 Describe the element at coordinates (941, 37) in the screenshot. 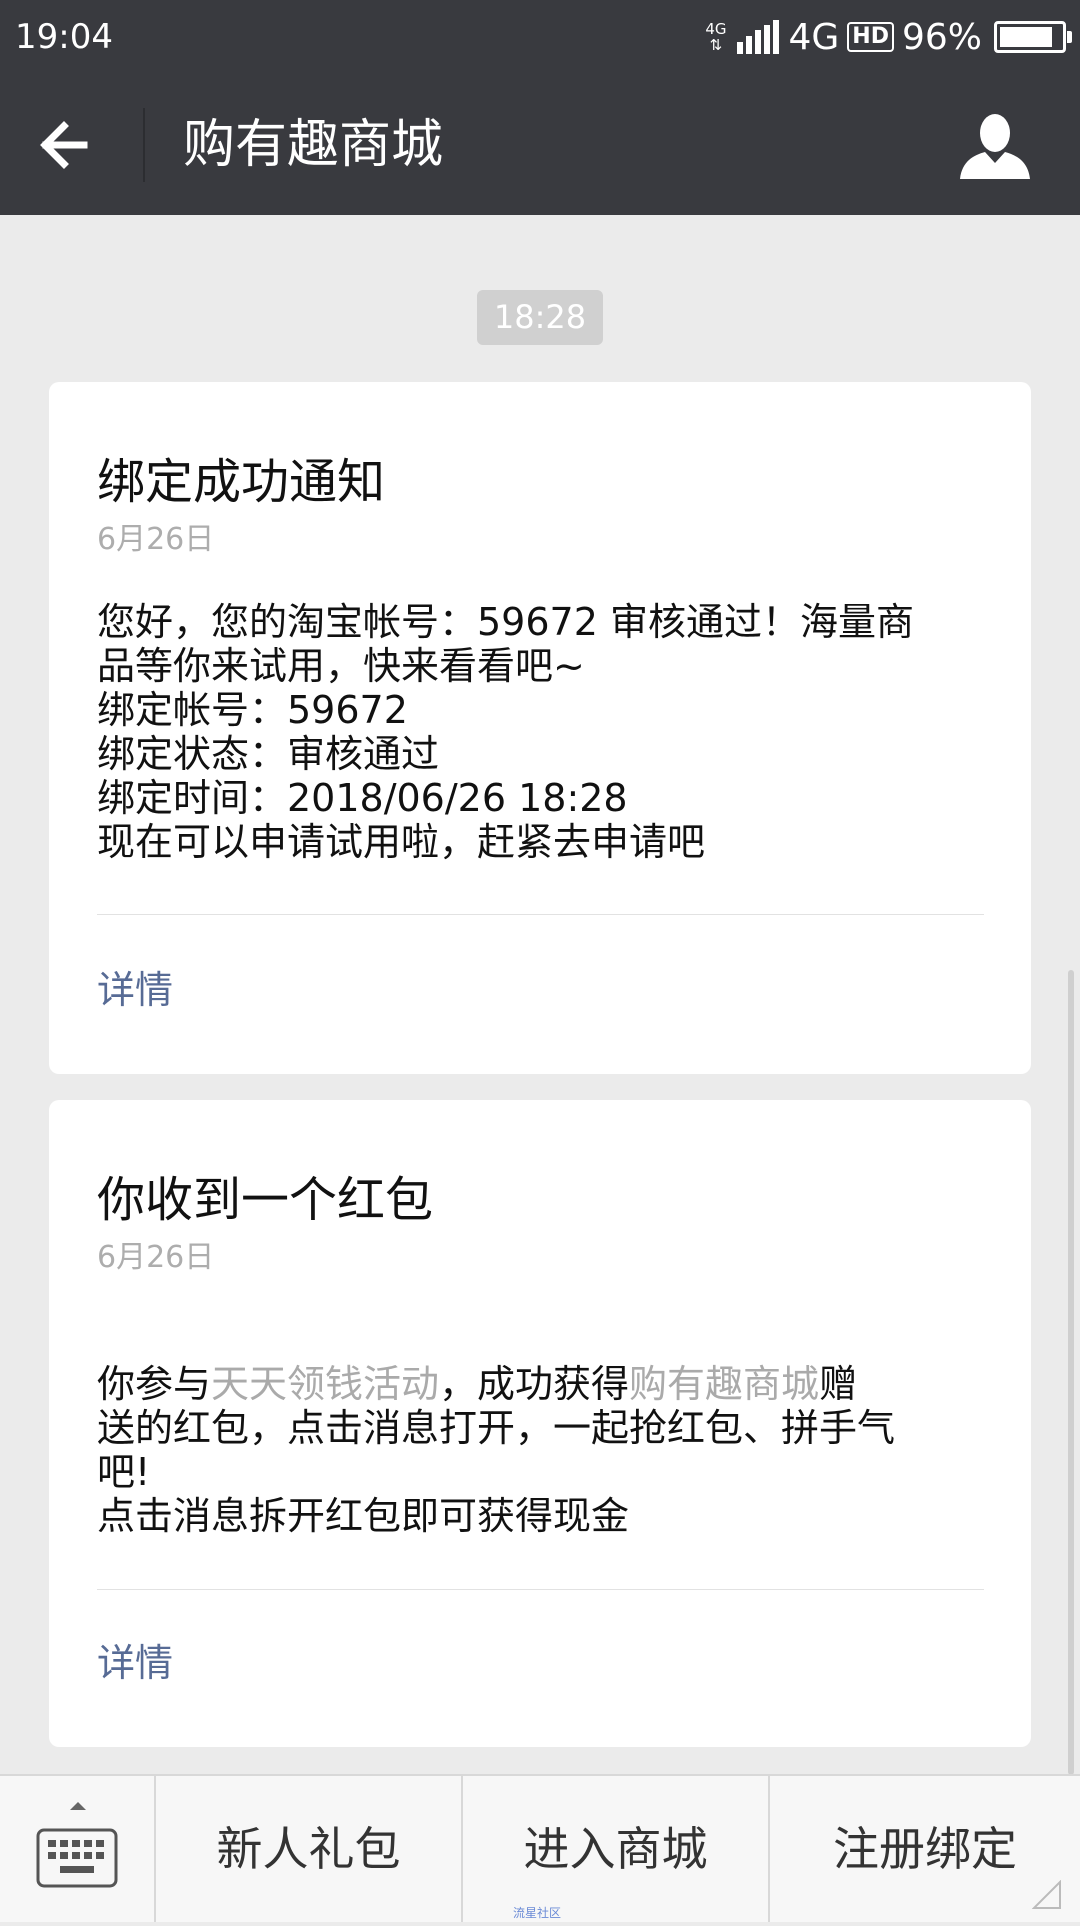

I see `battery-percent: 96%` at that location.